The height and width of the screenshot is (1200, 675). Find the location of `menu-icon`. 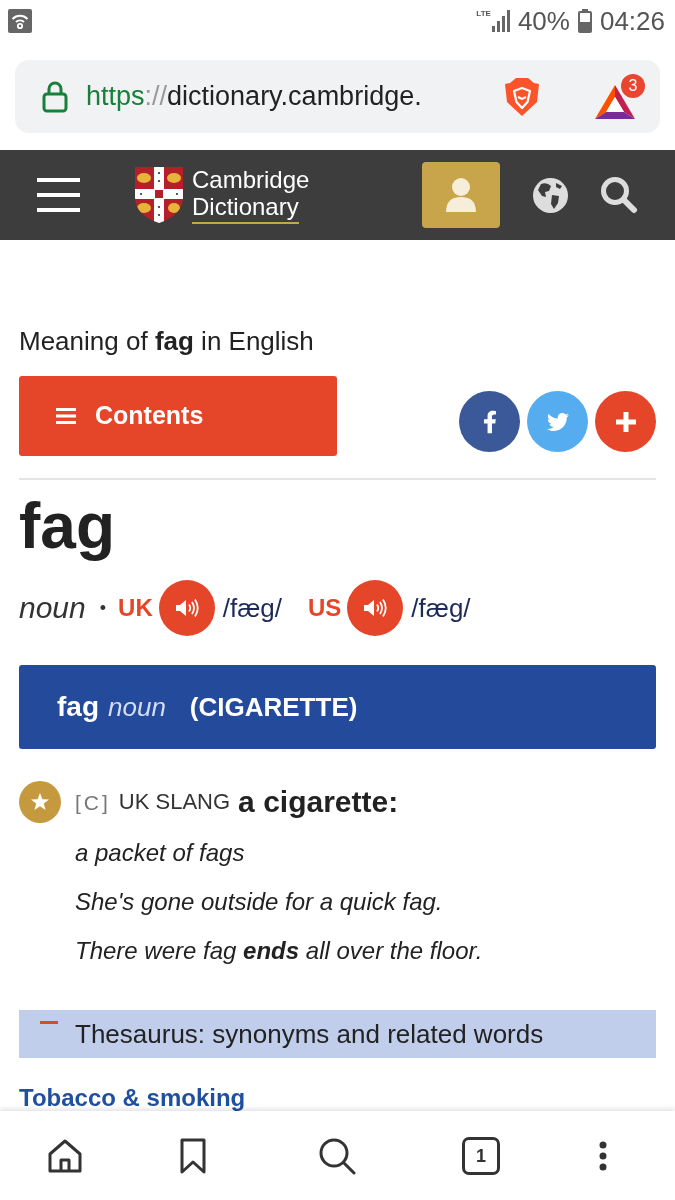

menu-icon is located at coordinates (58, 195).